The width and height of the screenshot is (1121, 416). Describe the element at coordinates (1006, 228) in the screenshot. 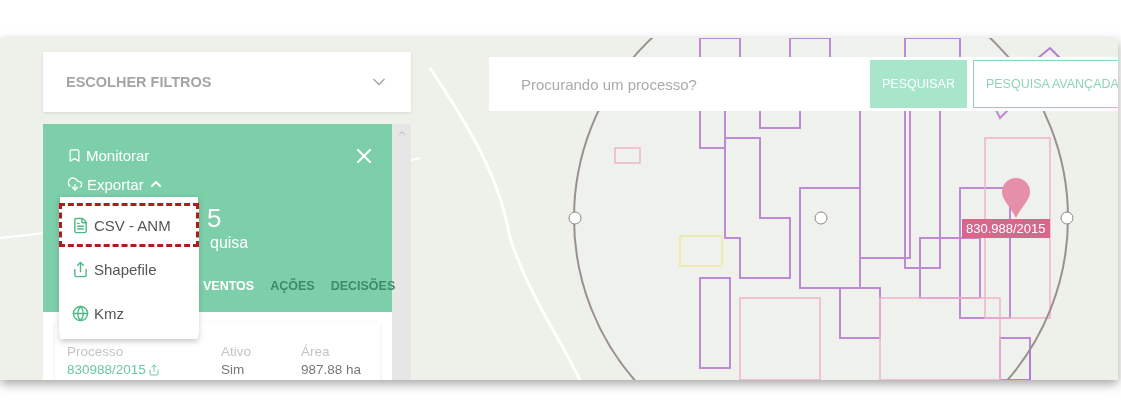

I see `marker-label: 830.988/2015` at that location.